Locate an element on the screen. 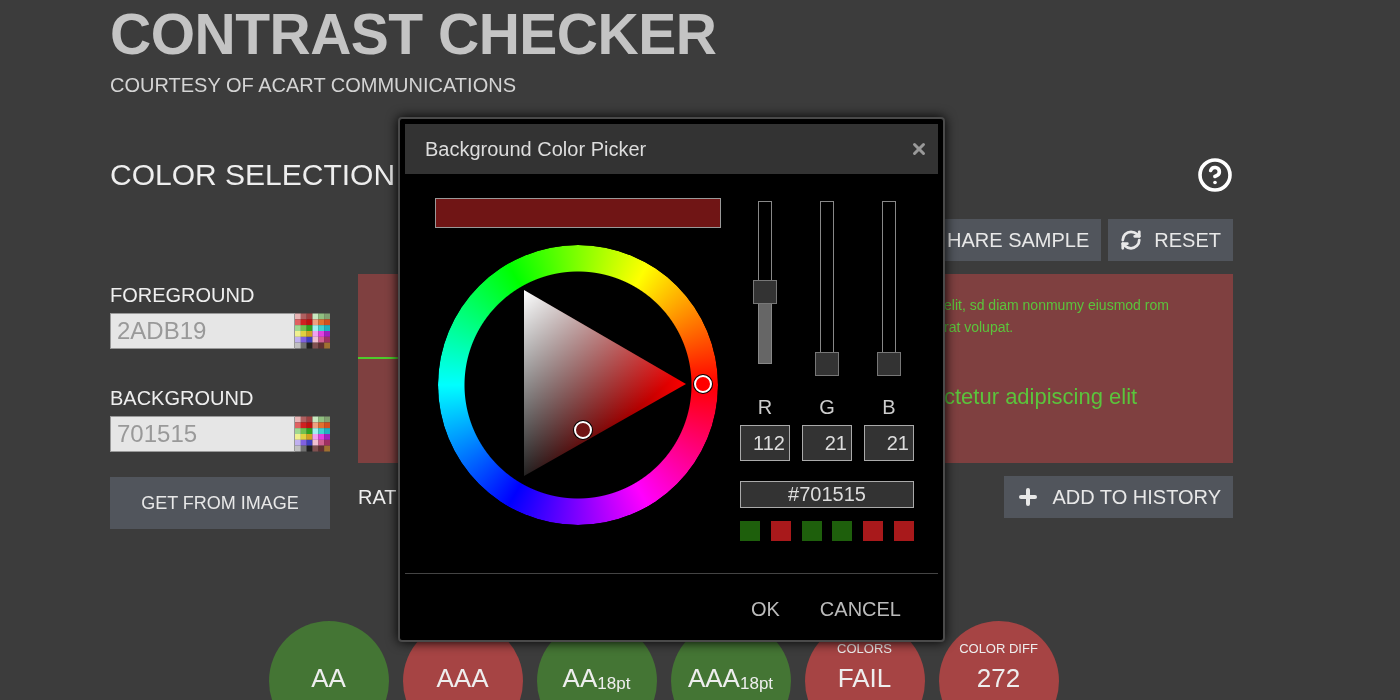 This screenshot has width=1400, height=700. channel-label: B is located at coordinates (889, 407).